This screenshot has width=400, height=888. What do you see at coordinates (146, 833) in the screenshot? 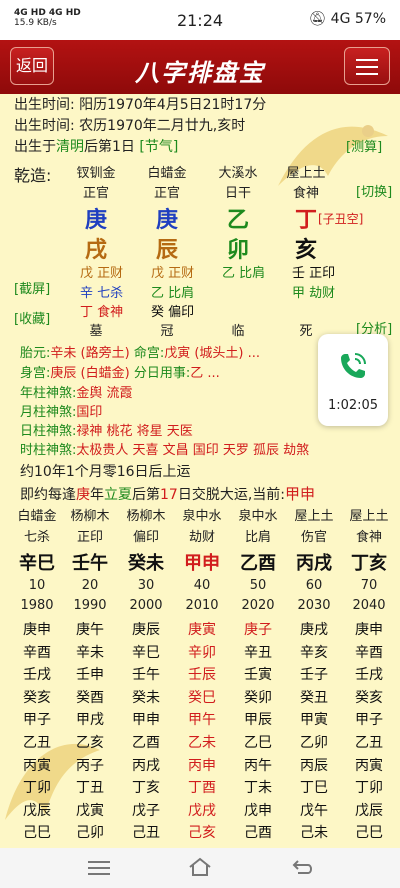
I see `liunian-cell: 己丑` at bounding box center [146, 833].